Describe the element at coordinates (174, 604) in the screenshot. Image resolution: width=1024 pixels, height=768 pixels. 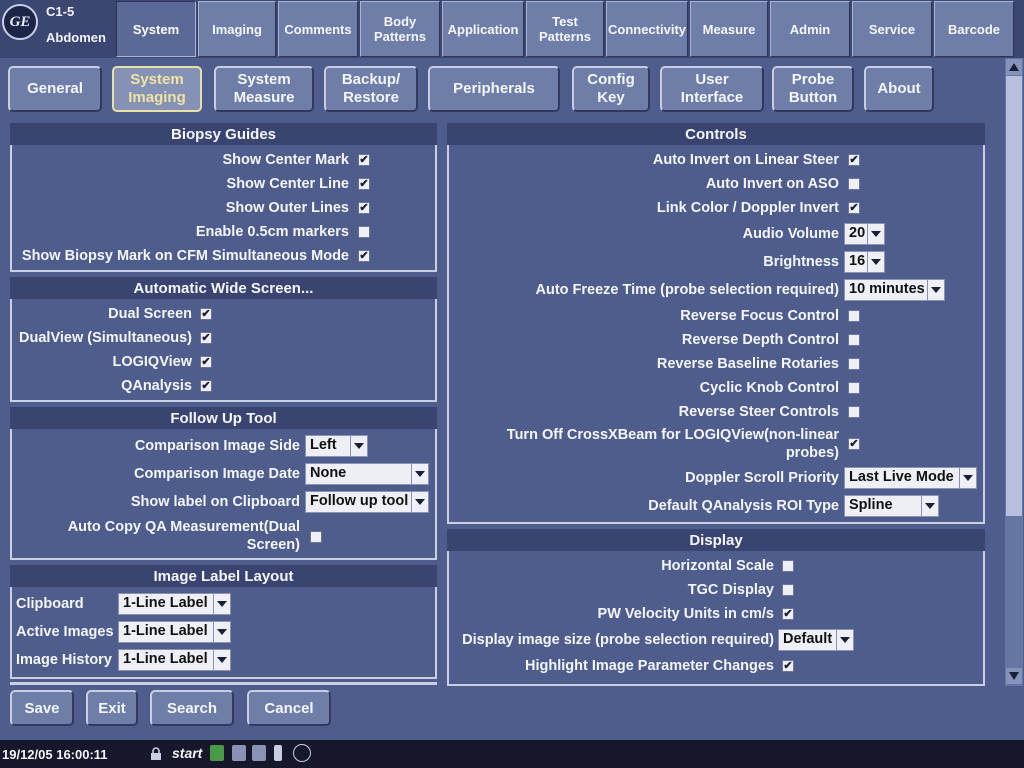
I see `clipboard-layout-select: 1-Line Label` at that location.